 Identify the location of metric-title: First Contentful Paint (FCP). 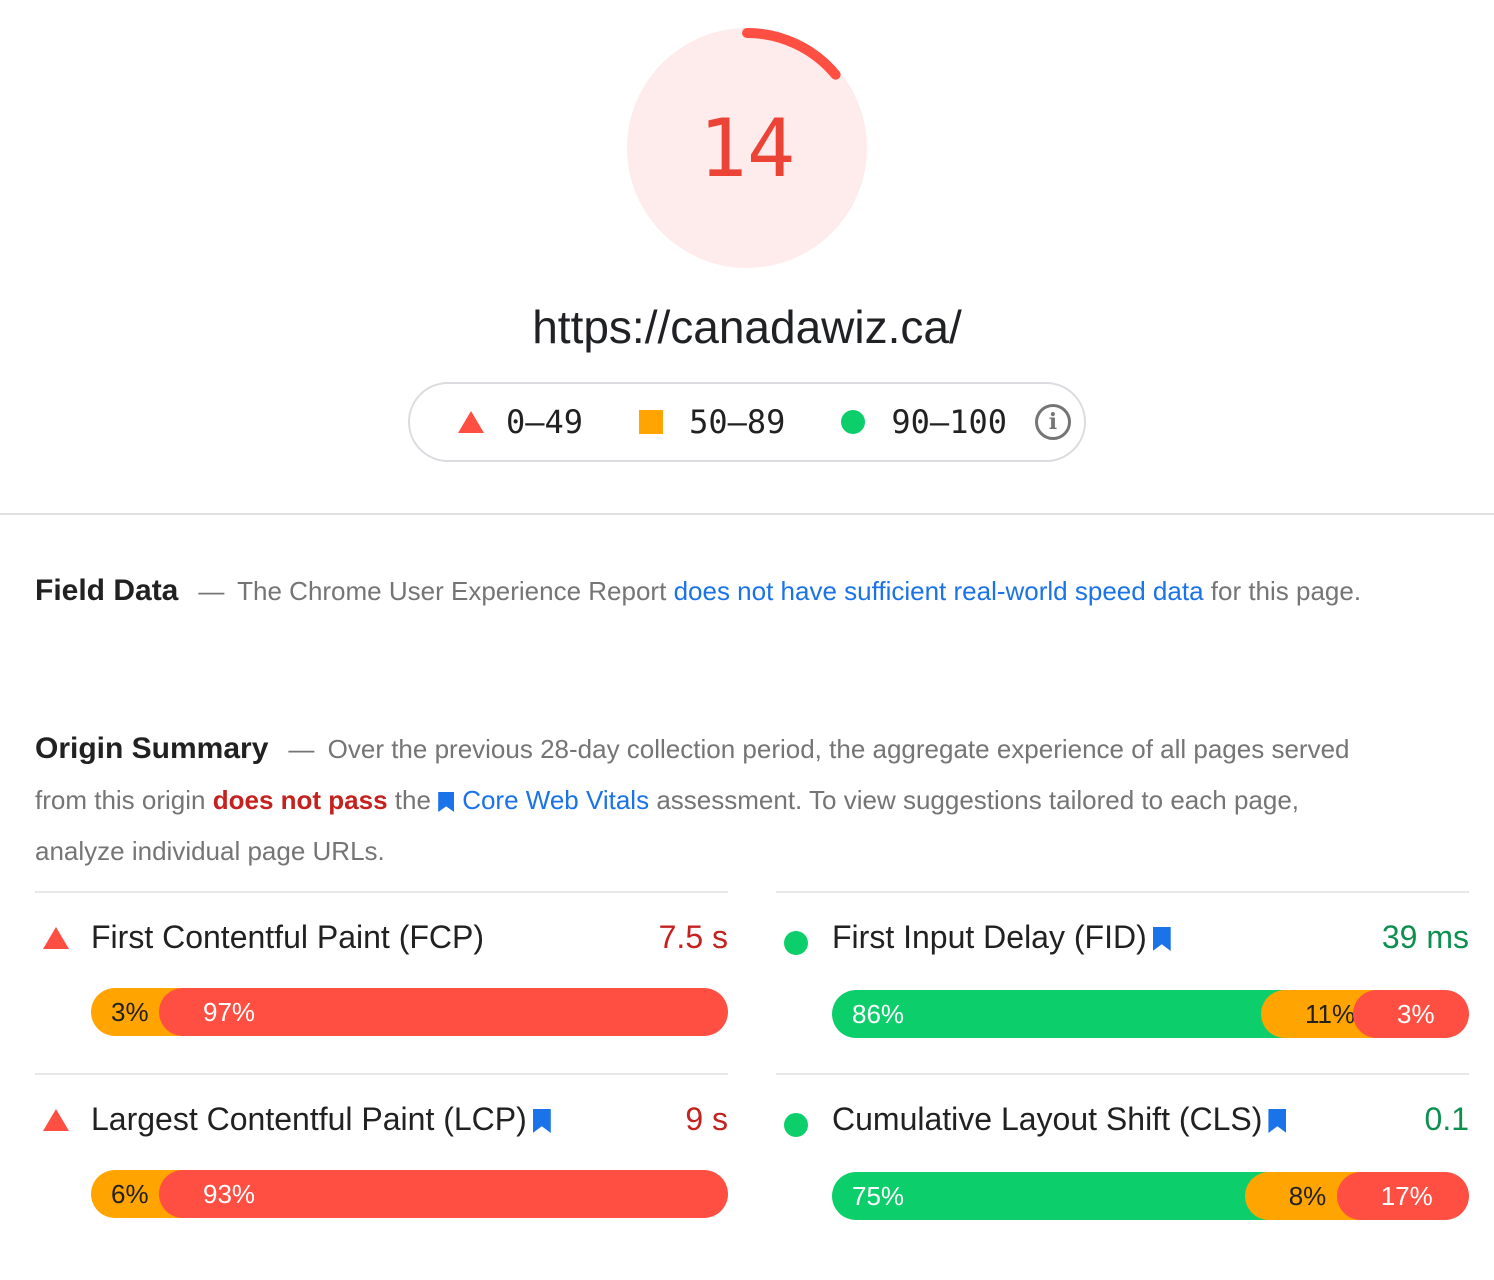
(287, 937).